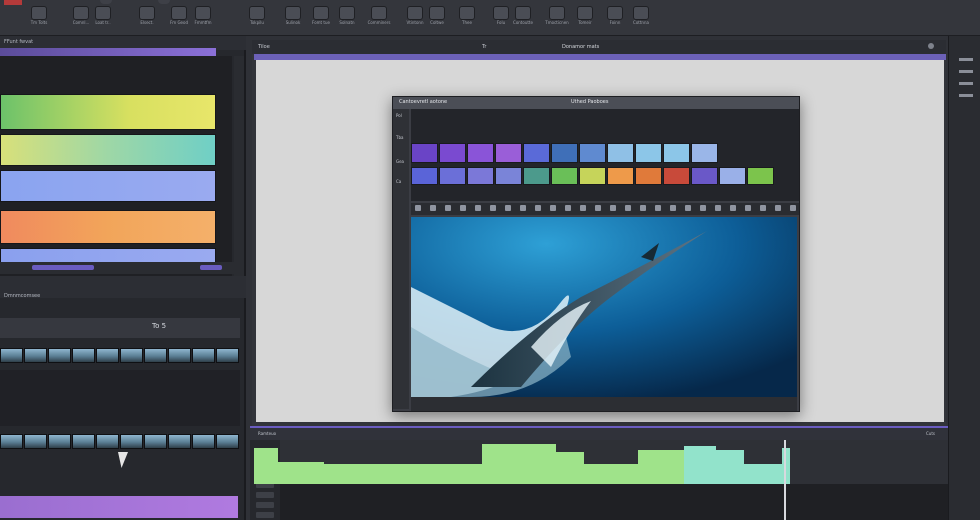  I want to click on audio-waveform, so click(524, 463).